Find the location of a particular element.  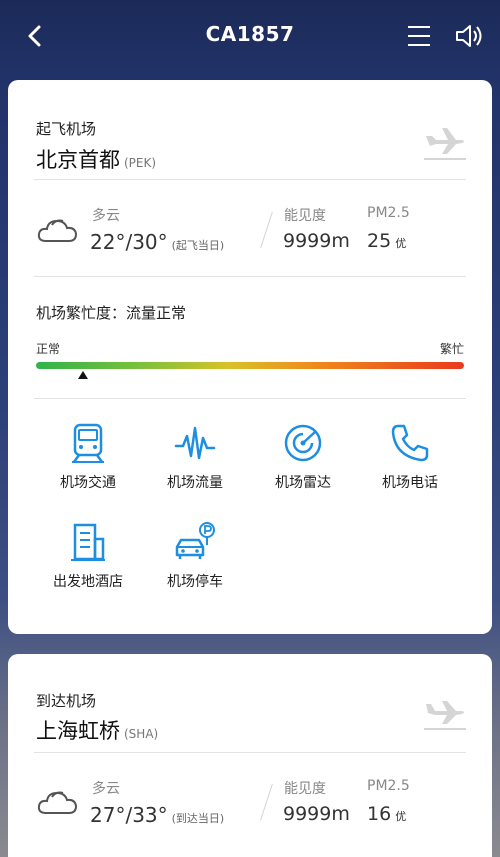

radar-icon is located at coordinates (303, 443).